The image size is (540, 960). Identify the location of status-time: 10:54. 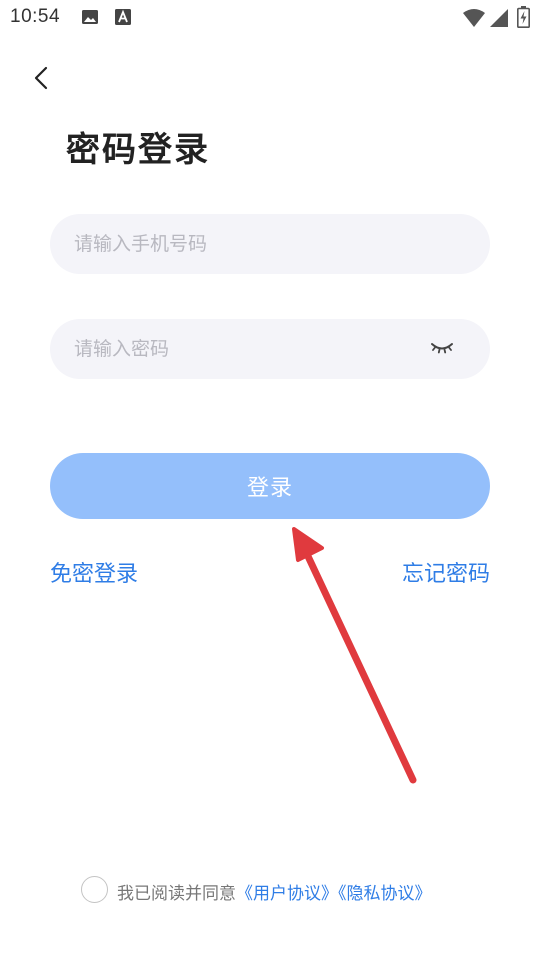
(35, 16).